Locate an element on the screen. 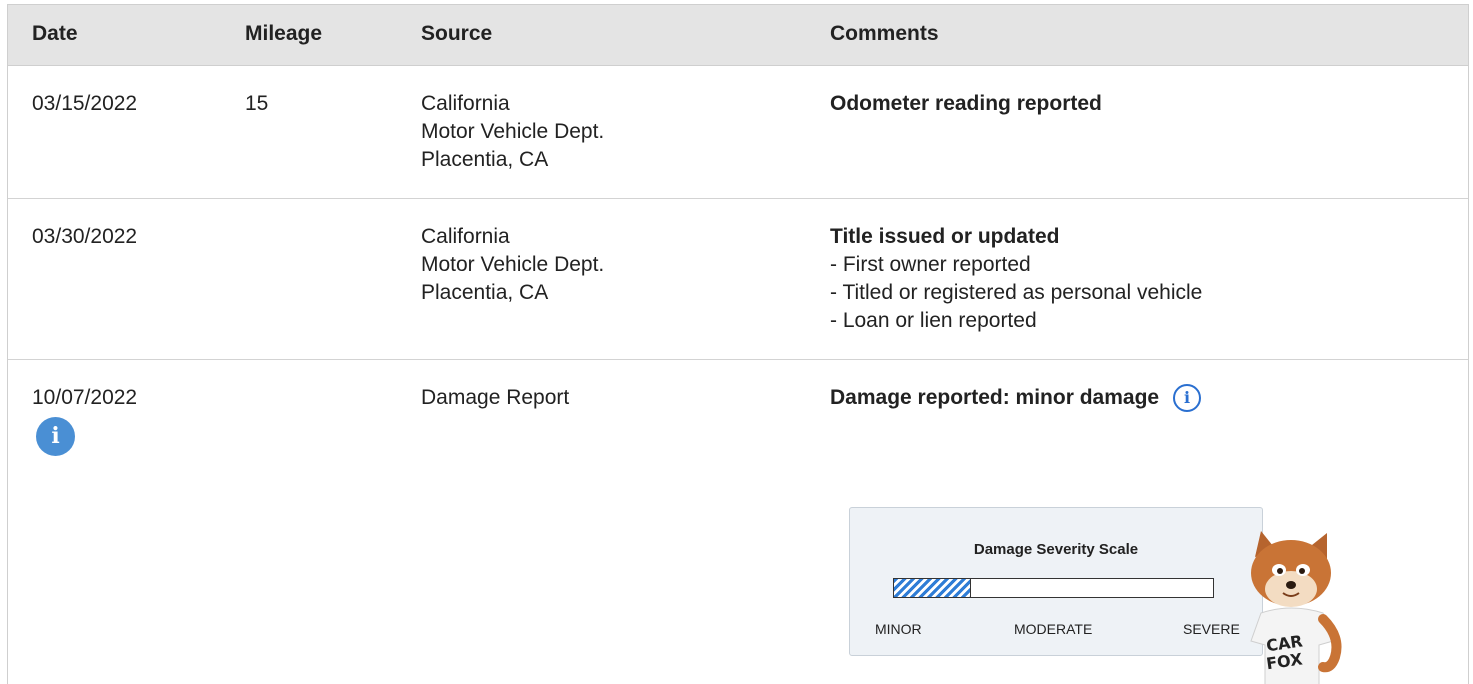 Image resolution: width=1473 pixels, height=684 pixels. header-comments: Comments is located at coordinates (884, 33).